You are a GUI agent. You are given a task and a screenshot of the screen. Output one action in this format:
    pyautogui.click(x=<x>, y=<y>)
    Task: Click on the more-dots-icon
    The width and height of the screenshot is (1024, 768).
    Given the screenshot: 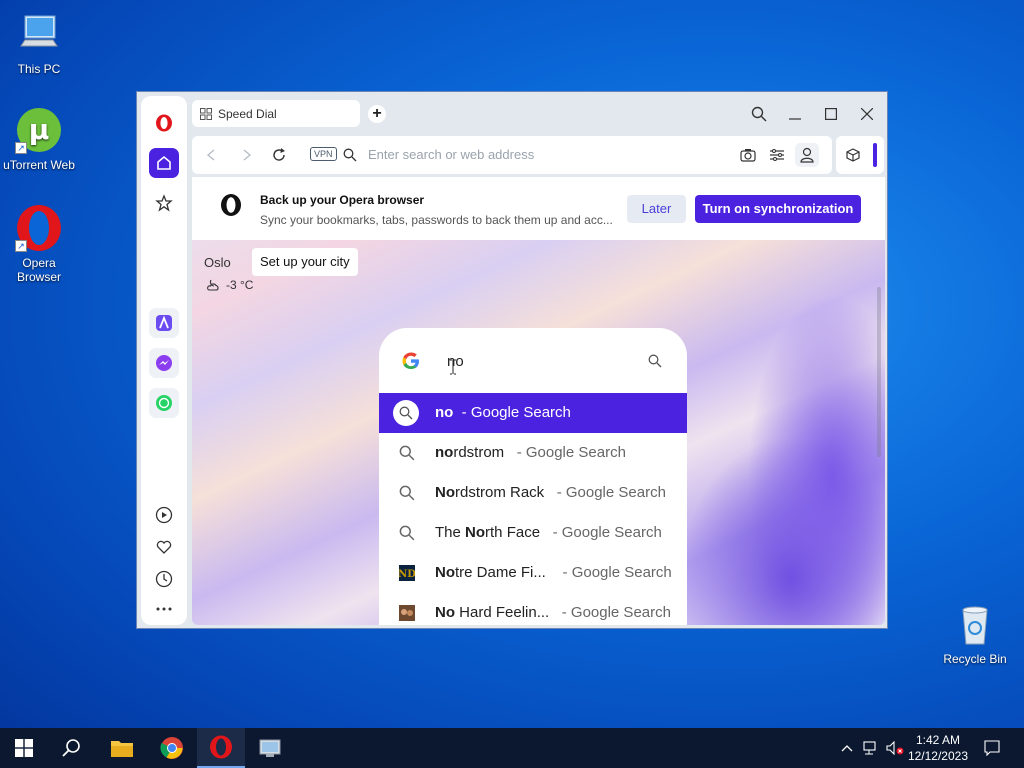 What is the action you would take?
    pyautogui.click(x=164, y=609)
    